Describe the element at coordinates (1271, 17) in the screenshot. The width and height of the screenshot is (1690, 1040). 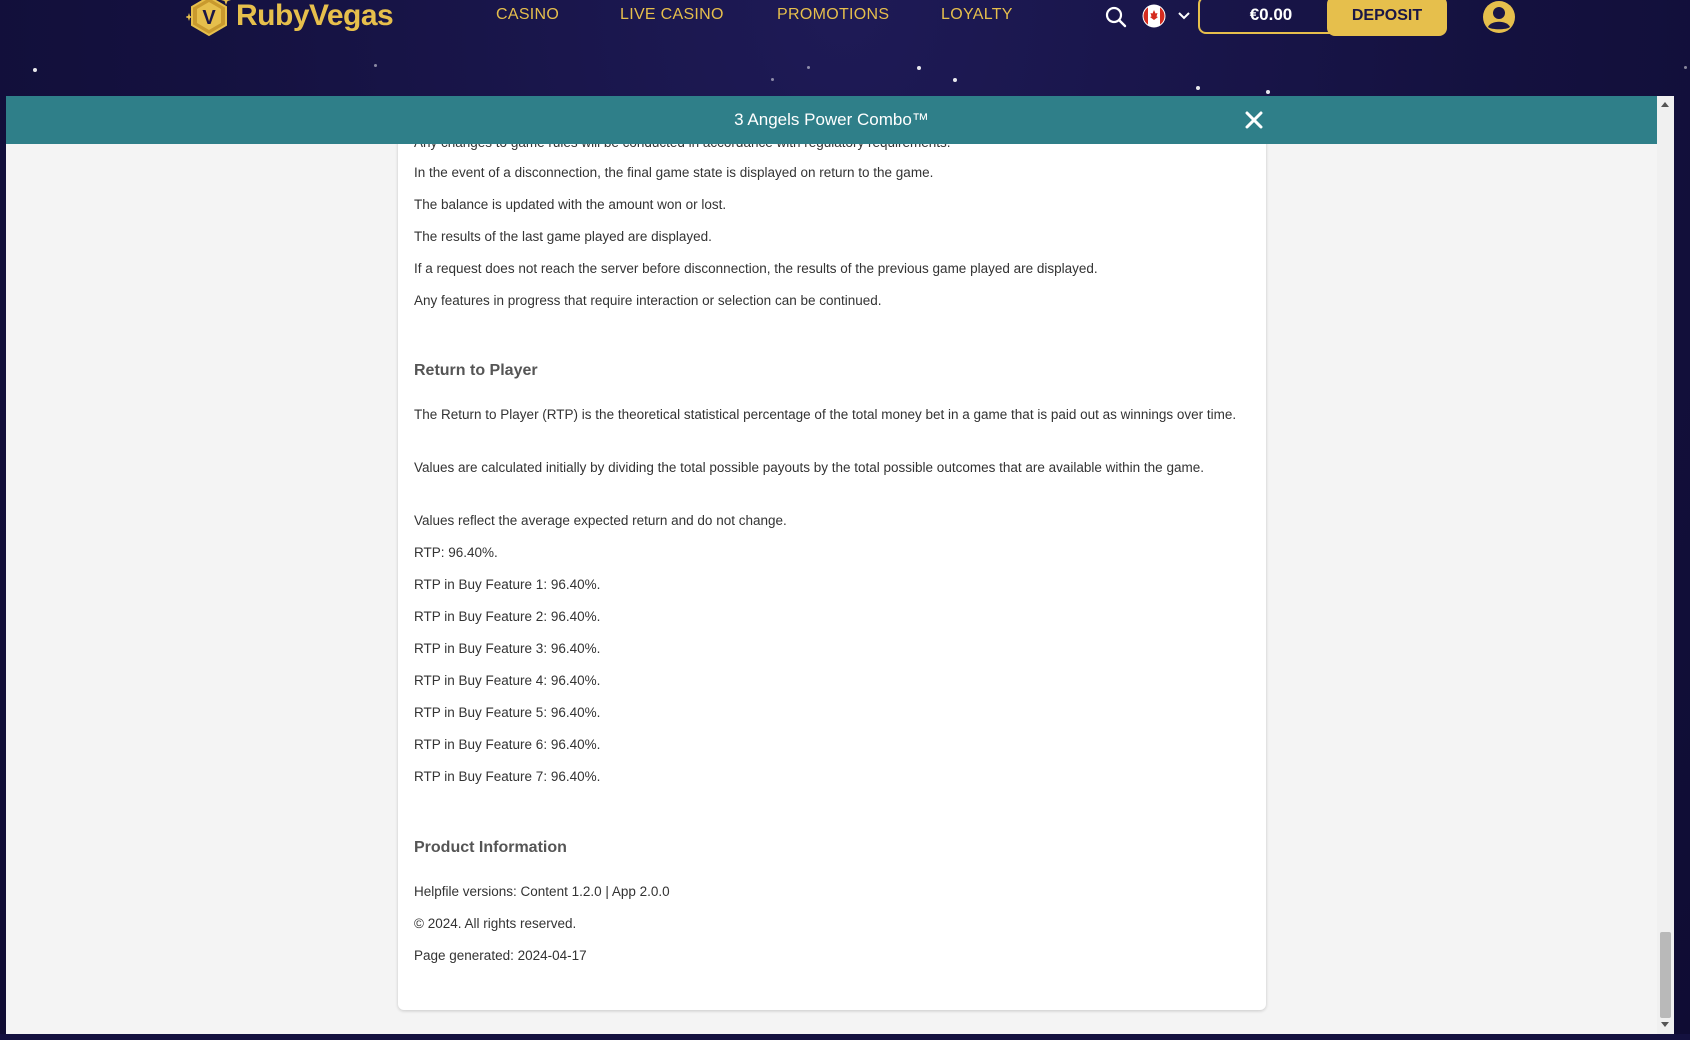
I see `balance-button: €0.00` at that location.